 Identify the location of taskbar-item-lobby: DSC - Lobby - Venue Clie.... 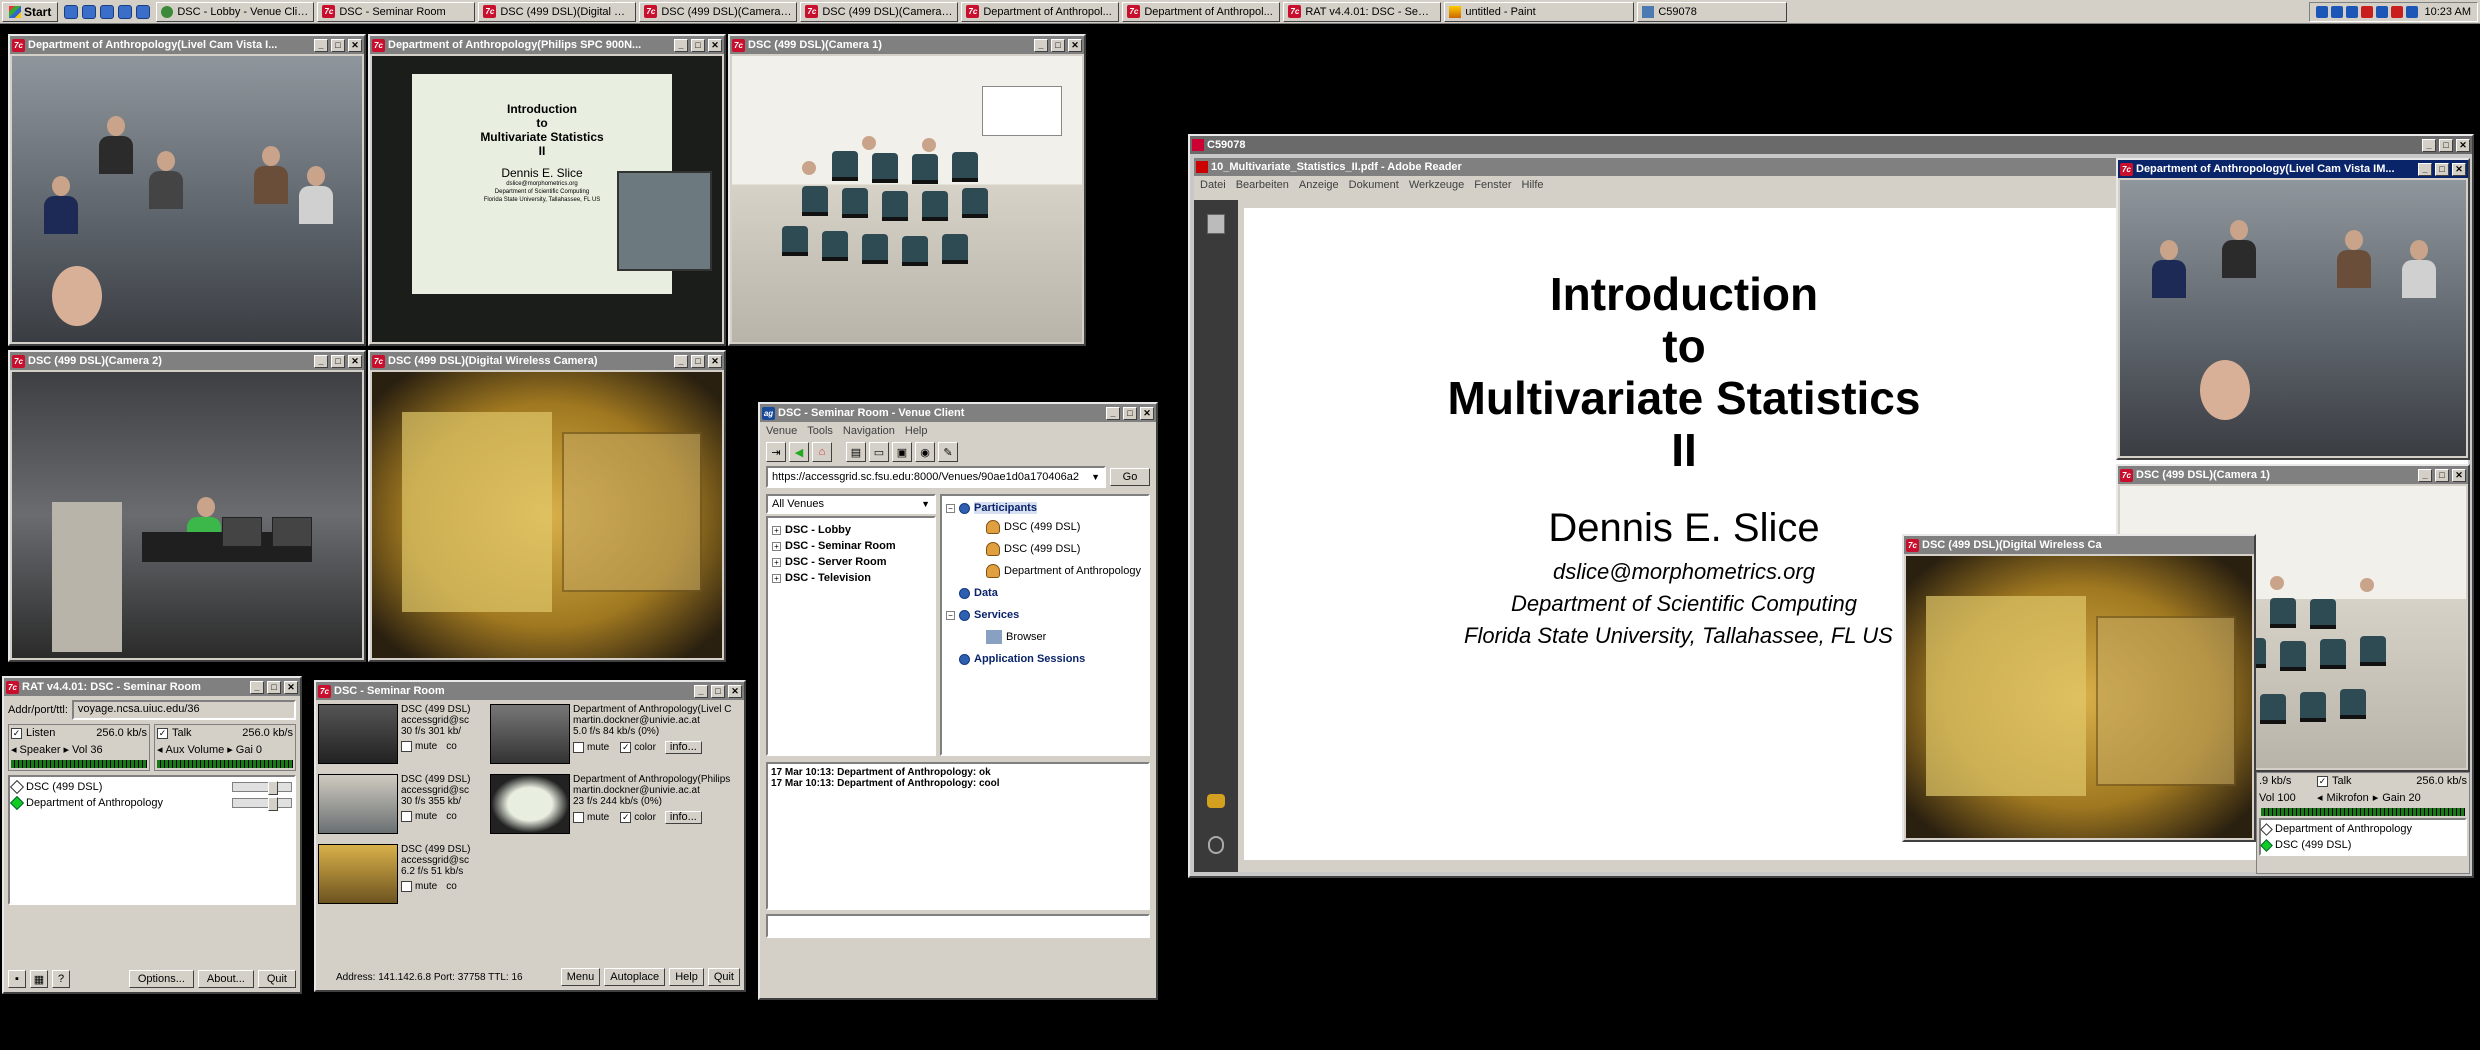
(235, 11).